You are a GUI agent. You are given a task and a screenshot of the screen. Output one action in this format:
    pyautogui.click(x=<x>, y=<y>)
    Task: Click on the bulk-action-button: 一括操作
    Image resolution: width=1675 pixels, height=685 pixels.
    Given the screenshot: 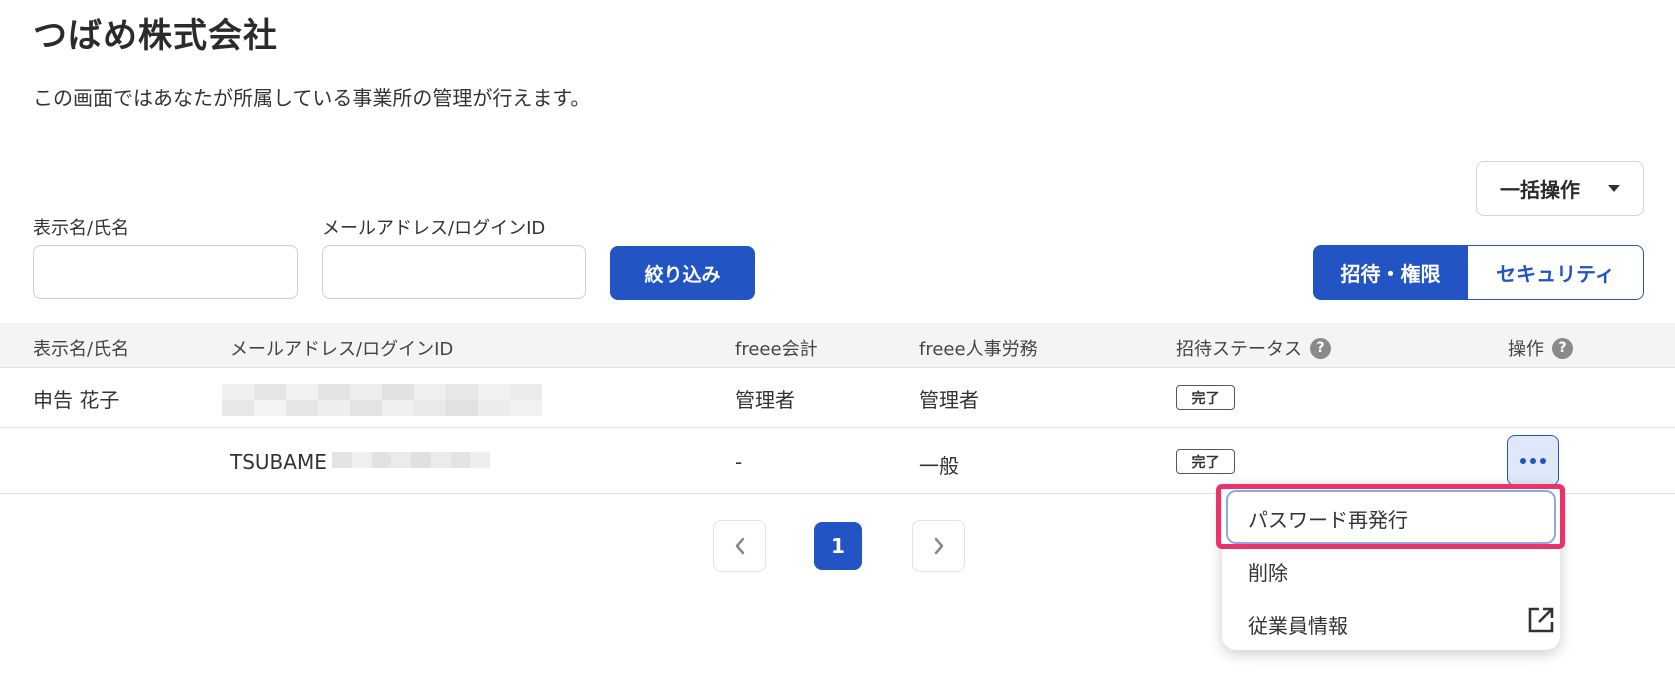 What is the action you would take?
    pyautogui.click(x=1560, y=188)
    